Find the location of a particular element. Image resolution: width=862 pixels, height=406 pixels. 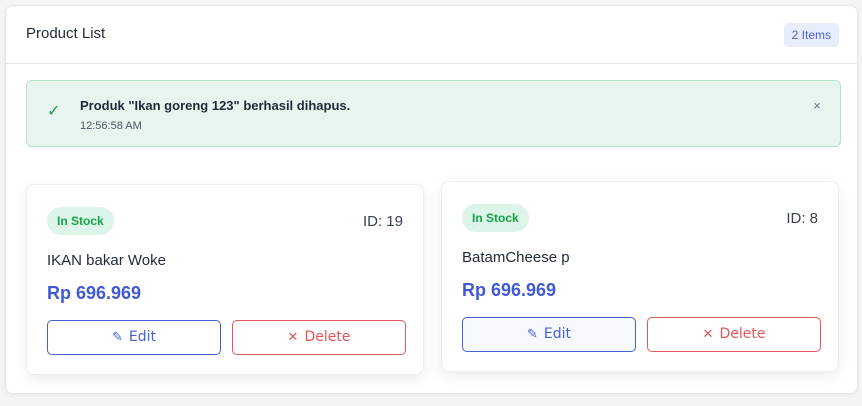

product-name: IKAN bakar Woke is located at coordinates (106, 260).